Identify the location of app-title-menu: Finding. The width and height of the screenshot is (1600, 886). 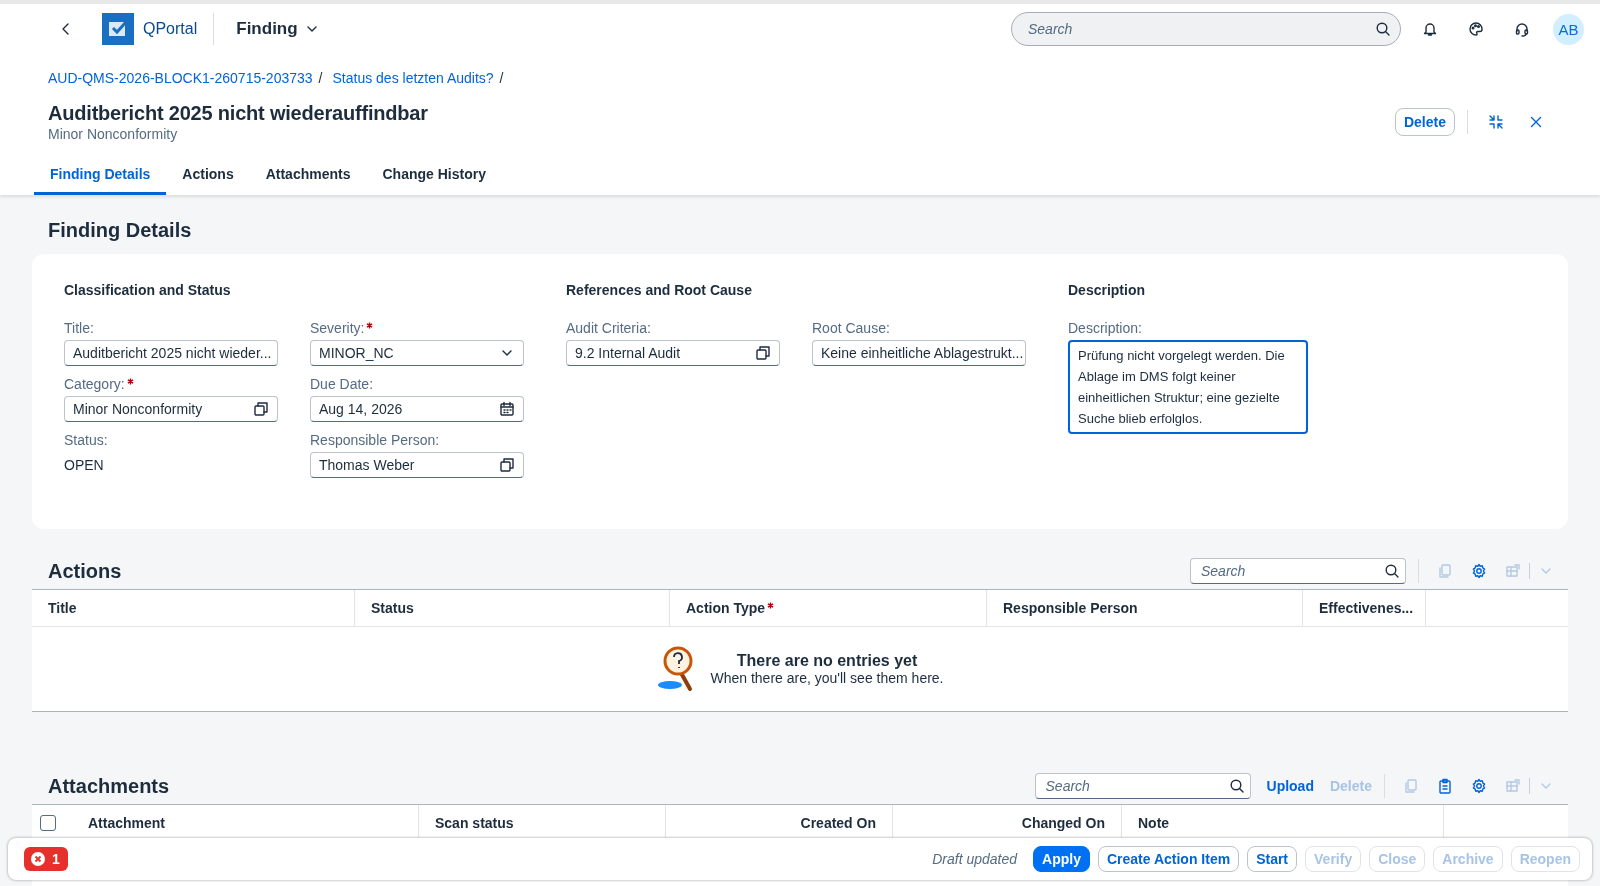
(278, 29).